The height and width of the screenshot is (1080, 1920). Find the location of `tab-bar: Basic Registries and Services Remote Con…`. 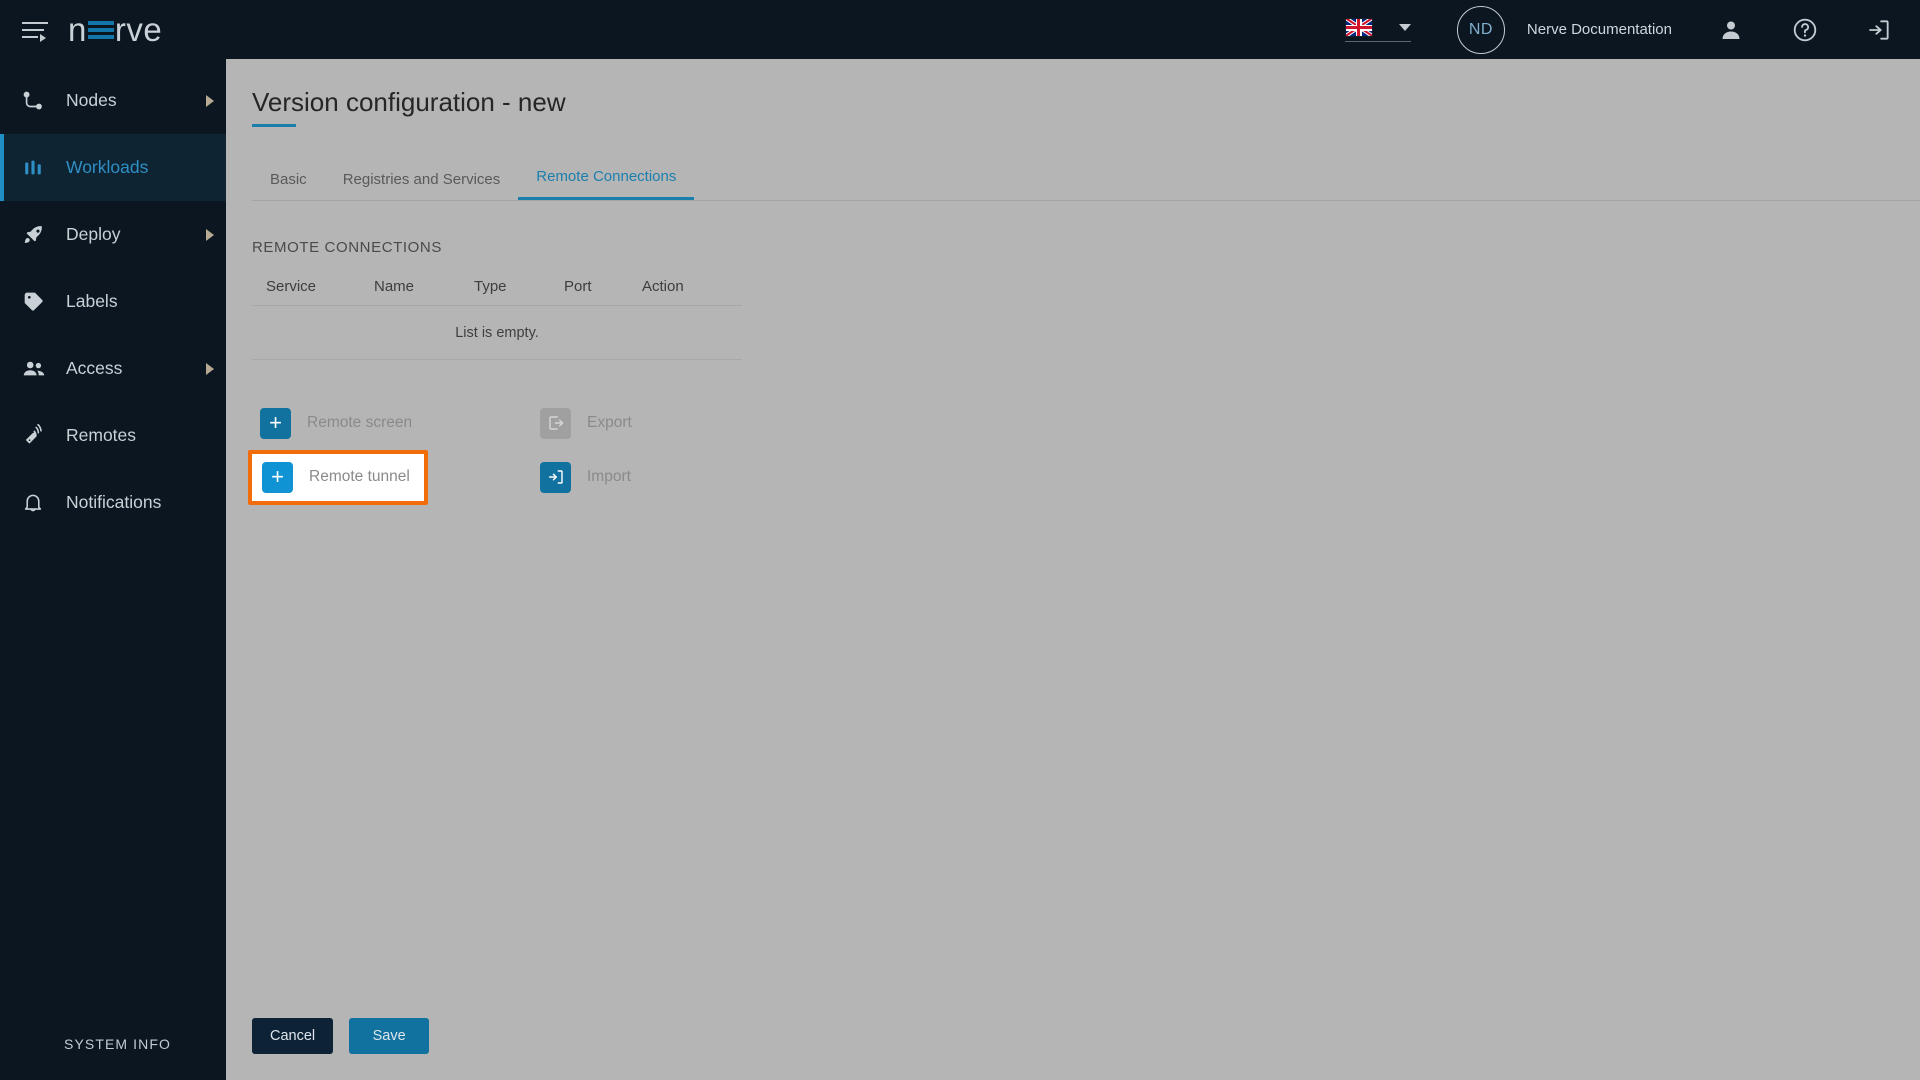

tab-bar: Basic Registries and Services Remote Con… is located at coordinates (1086, 182).